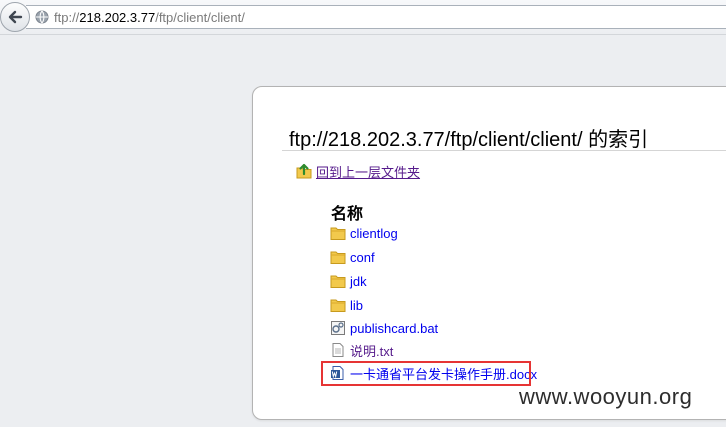 This screenshot has width=726, height=427. Describe the element at coordinates (426, 373) in the screenshot. I see `highlight-annotation` at that location.